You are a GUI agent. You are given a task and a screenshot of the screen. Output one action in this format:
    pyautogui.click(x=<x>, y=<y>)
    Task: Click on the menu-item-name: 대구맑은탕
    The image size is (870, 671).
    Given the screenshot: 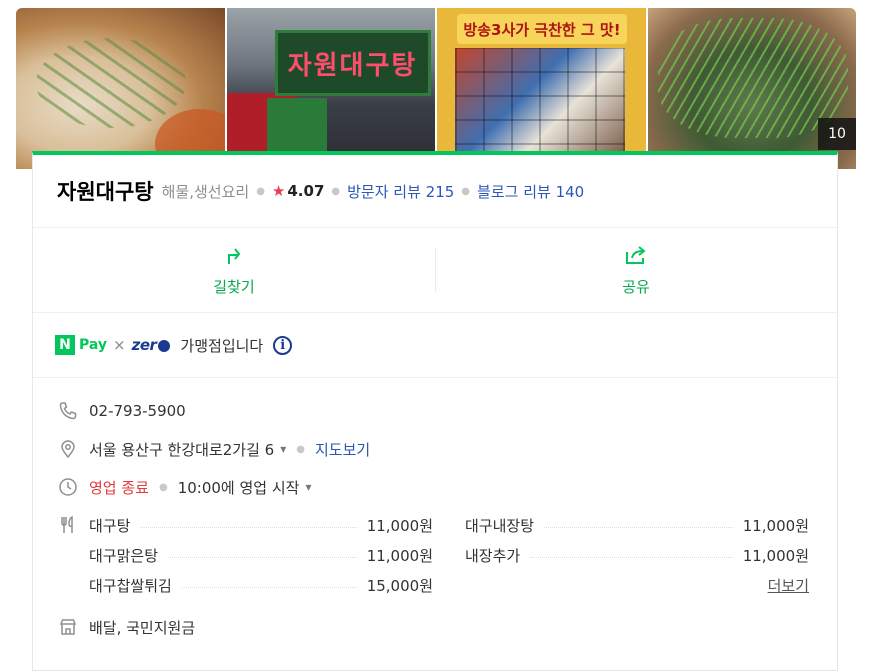 What is the action you would take?
    pyautogui.click(x=124, y=555)
    